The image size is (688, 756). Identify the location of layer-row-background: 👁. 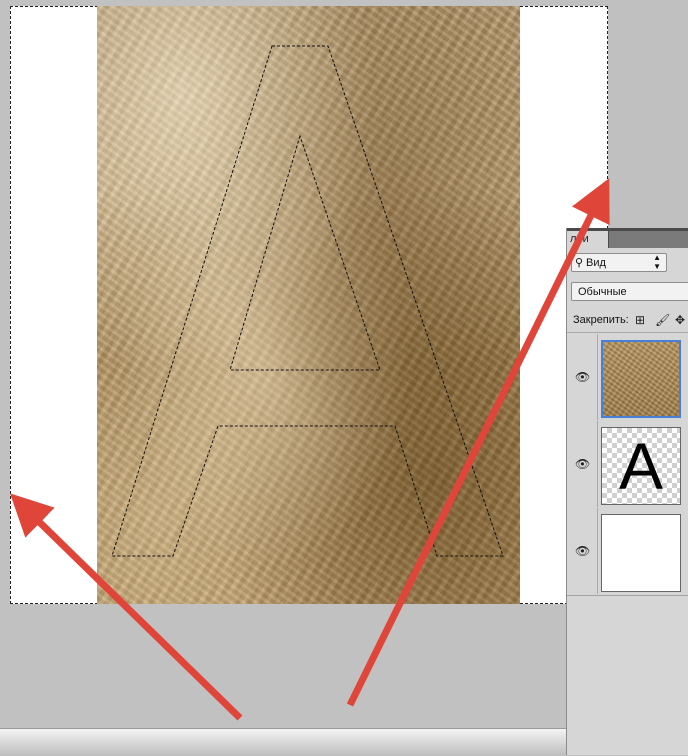
(627, 552).